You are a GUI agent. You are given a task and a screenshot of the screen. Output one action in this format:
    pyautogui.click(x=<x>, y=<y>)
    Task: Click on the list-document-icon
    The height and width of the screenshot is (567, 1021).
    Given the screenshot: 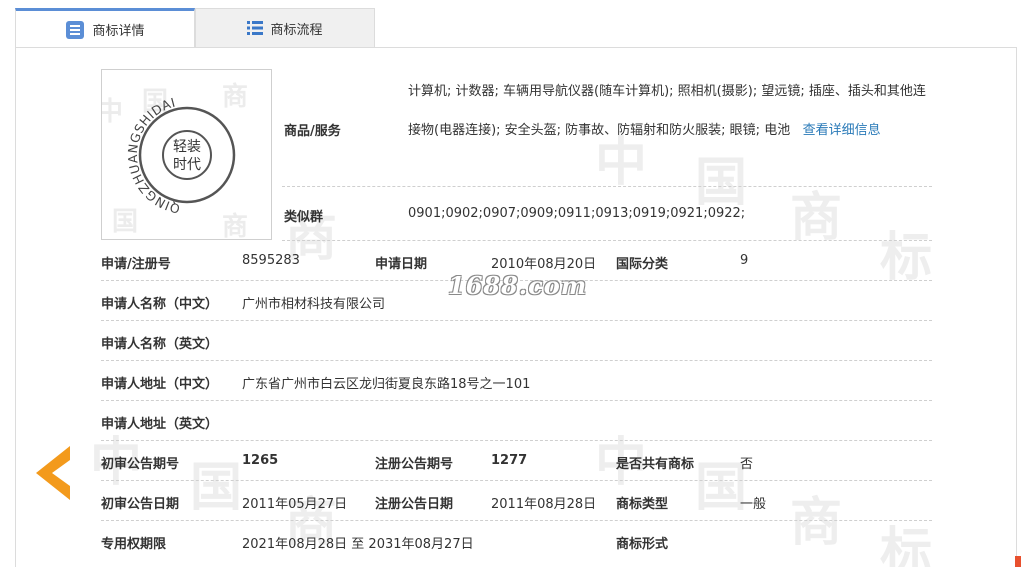 What is the action you would take?
    pyautogui.click(x=75, y=30)
    